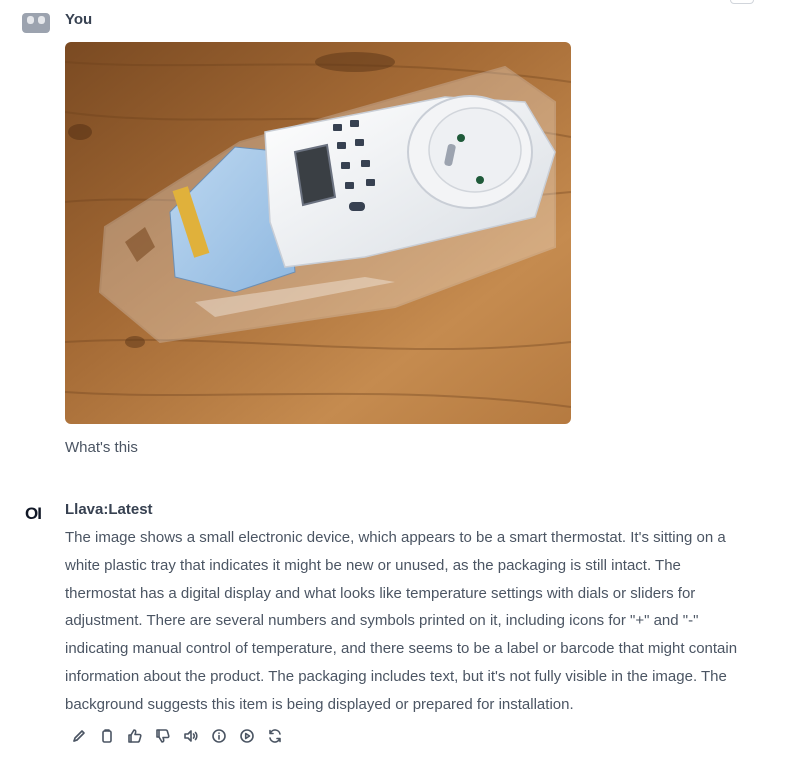 The width and height of the screenshot is (800, 776). What do you see at coordinates (79, 19) in the screenshot?
I see `user-name: You` at bounding box center [79, 19].